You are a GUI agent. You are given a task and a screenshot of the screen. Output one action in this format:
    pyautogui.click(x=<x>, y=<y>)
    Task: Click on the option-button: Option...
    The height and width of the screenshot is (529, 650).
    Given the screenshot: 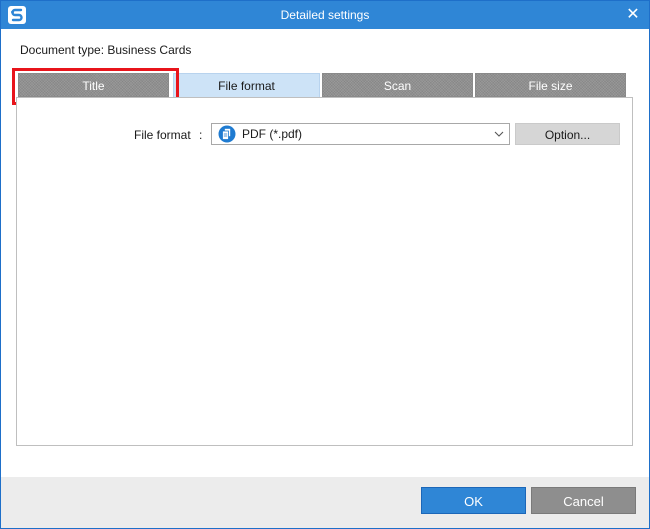 What is the action you would take?
    pyautogui.click(x=567, y=134)
    